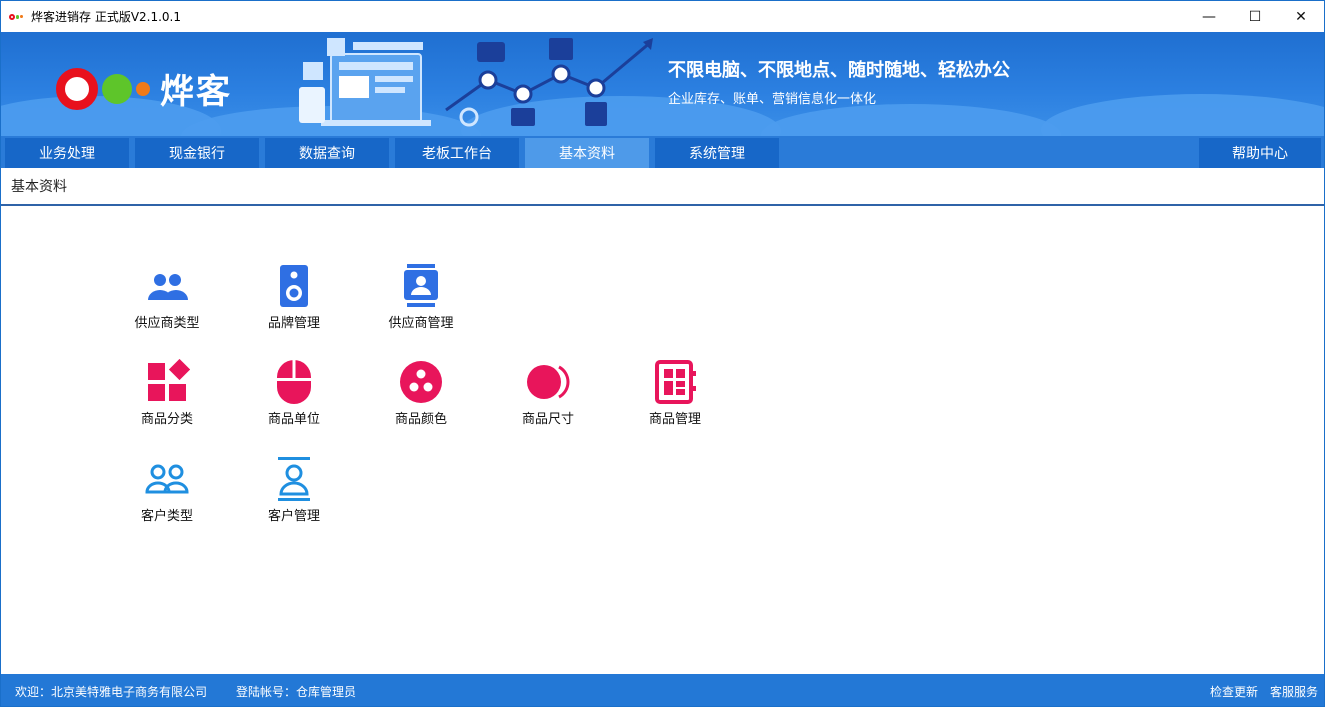  What do you see at coordinates (420, 419) in the screenshot?
I see `module-label: 商品颜色` at bounding box center [420, 419].